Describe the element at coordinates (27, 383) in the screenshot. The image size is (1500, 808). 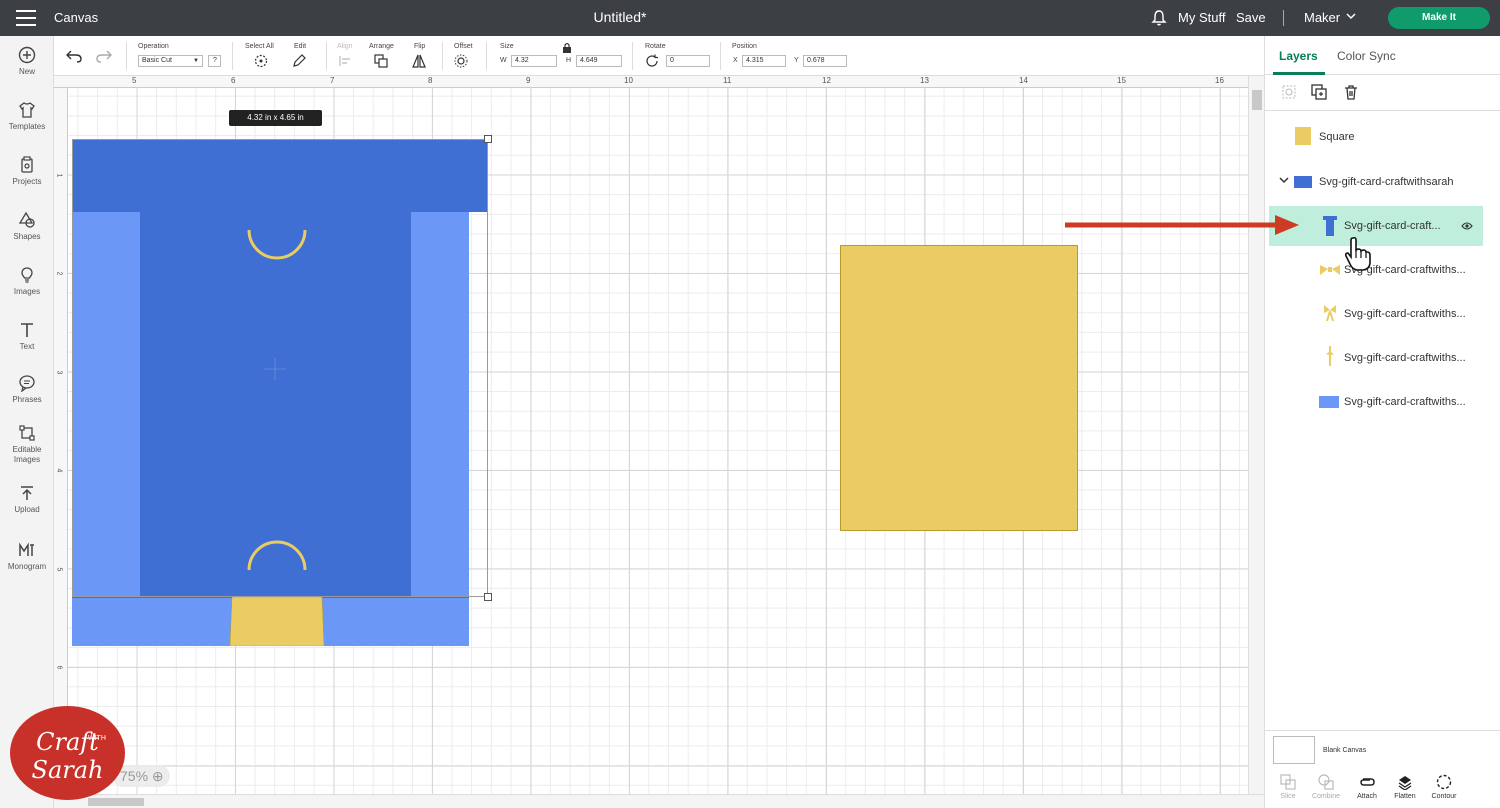
I see `speech-bubble-icon` at that location.